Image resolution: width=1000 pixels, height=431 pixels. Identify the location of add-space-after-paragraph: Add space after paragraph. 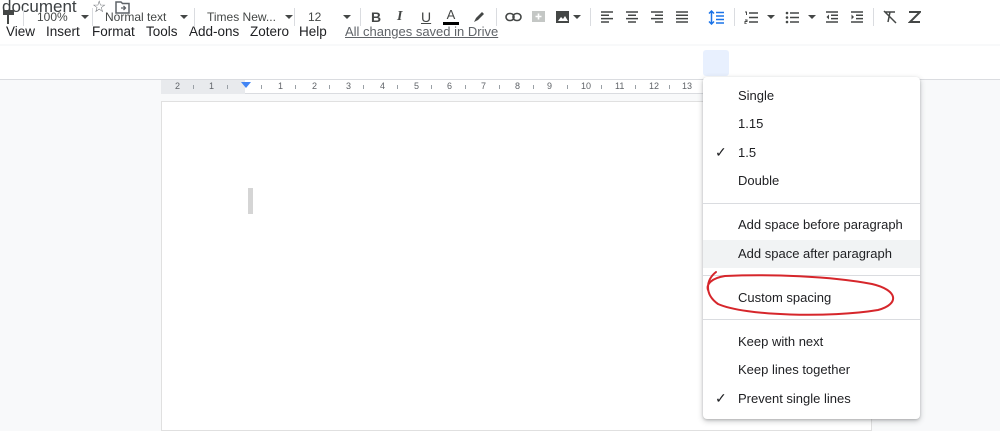
(811, 254).